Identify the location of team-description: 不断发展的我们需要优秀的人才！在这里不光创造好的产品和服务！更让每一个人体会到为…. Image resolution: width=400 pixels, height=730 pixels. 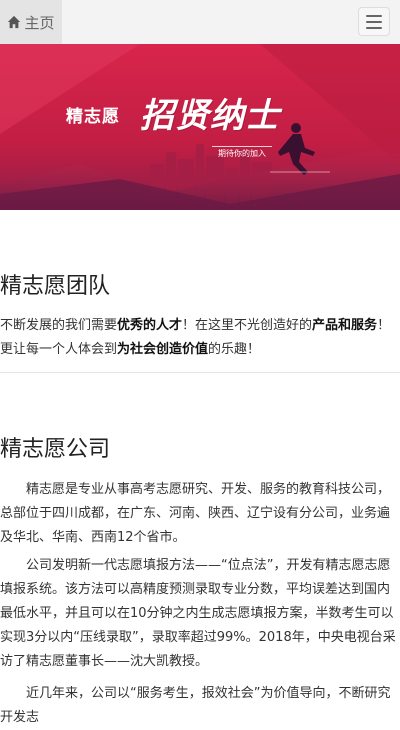
(195, 337).